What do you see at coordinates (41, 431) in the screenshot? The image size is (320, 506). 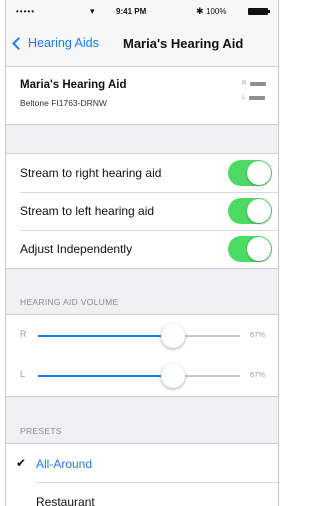 I see `presets-section-header: PRESETS` at bounding box center [41, 431].